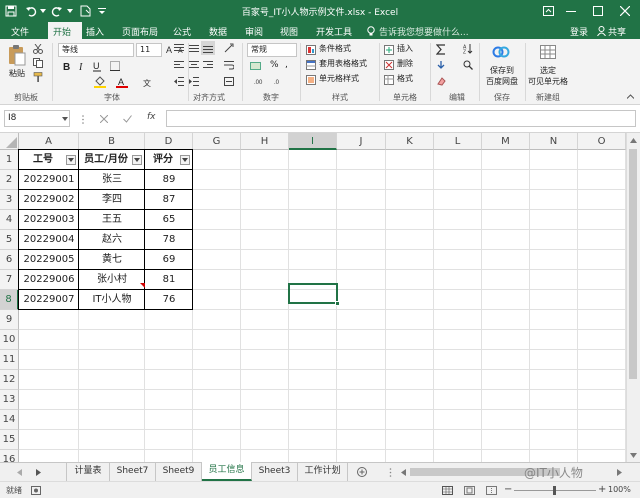 Image resolution: width=640 pixels, height=498 pixels. I want to click on column-header: B, so click(112, 141).